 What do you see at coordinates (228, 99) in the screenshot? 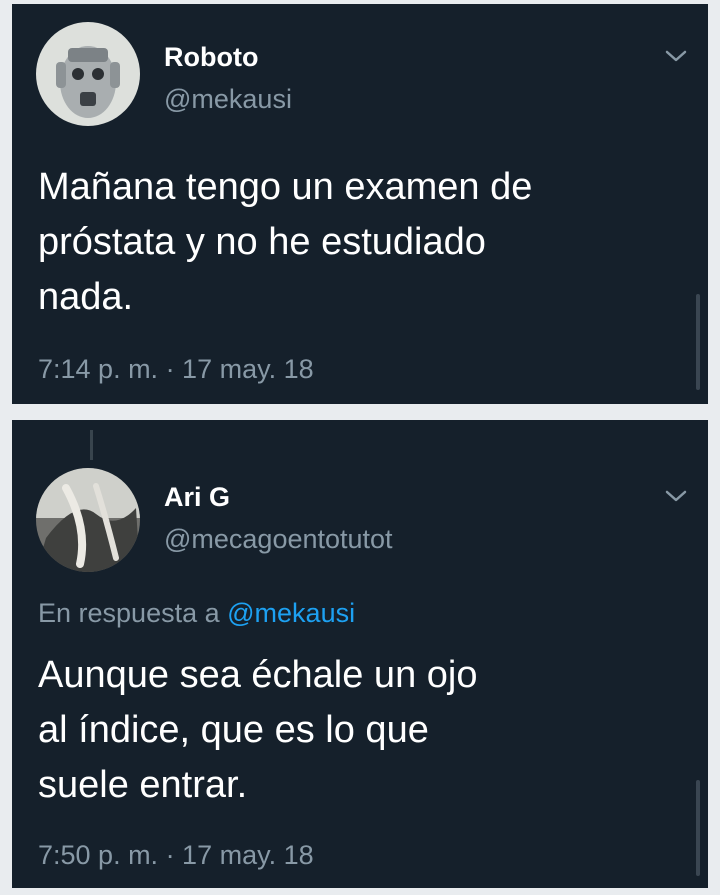
I see `user-handle: @mekausi` at bounding box center [228, 99].